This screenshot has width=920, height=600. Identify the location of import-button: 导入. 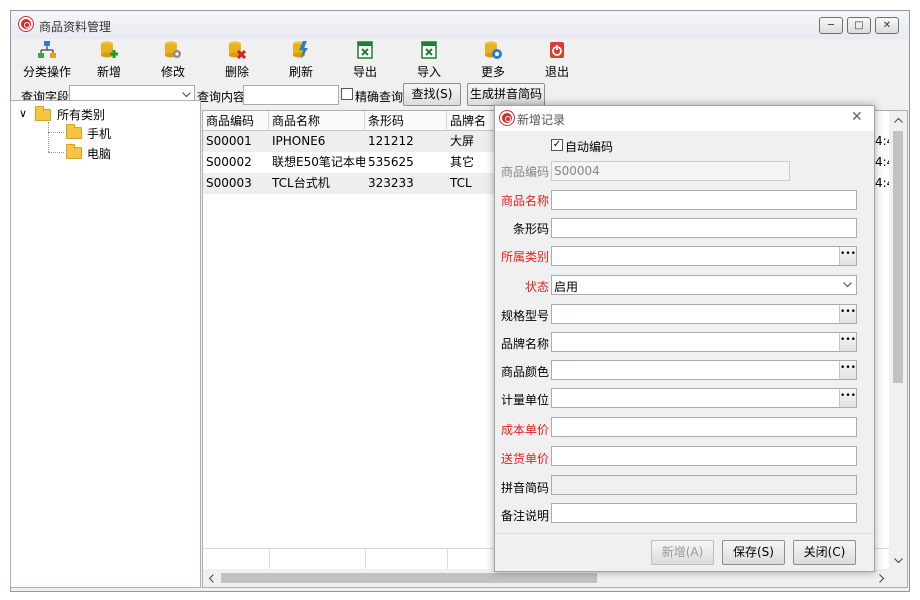
(429, 61).